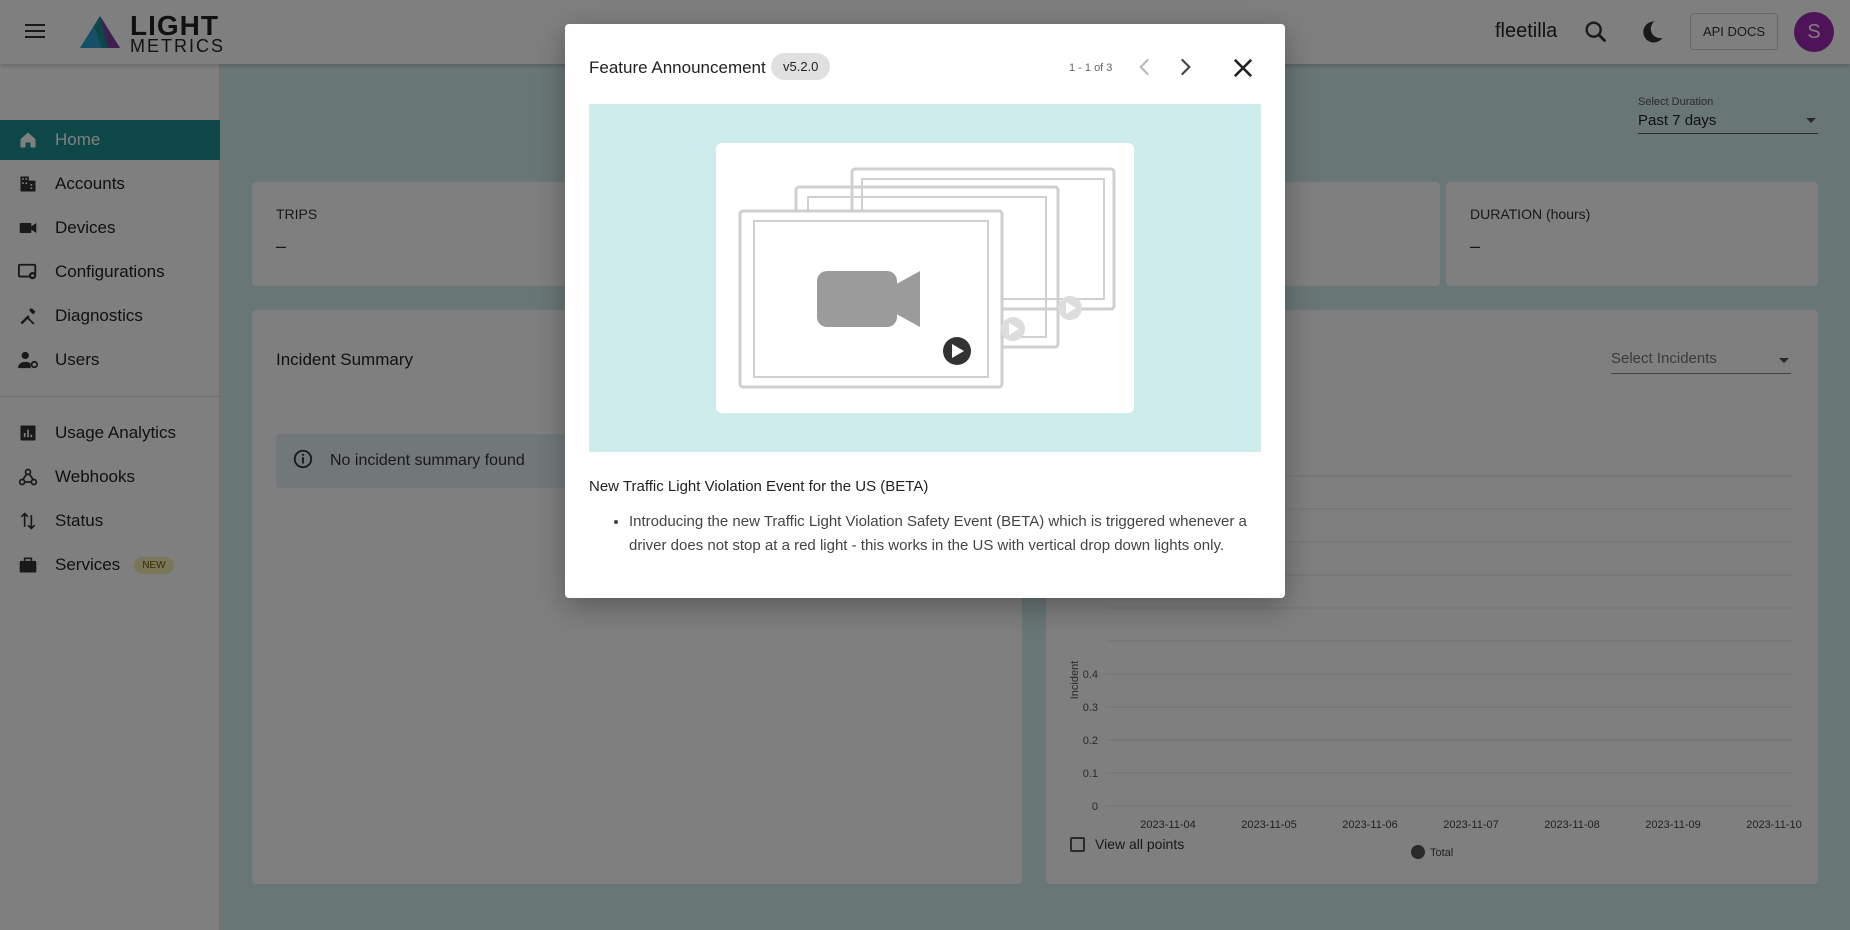 The image size is (1850, 930). Describe the element at coordinates (677, 67) in the screenshot. I see `dialog-title: Feature Announcement` at that location.